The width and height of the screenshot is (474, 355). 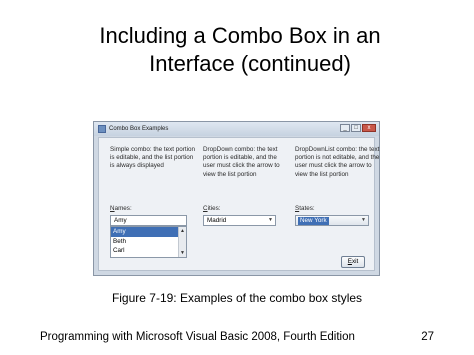 I want to click on window-controls: _ □ x, so click(x=358, y=128).